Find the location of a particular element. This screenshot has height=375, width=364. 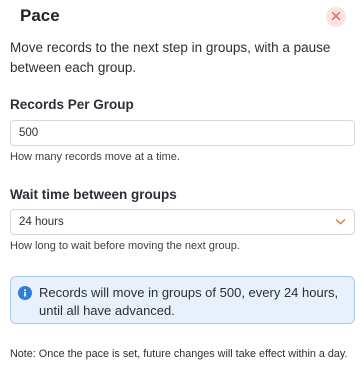

records-per-group-input: 500 is located at coordinates (182, 133).